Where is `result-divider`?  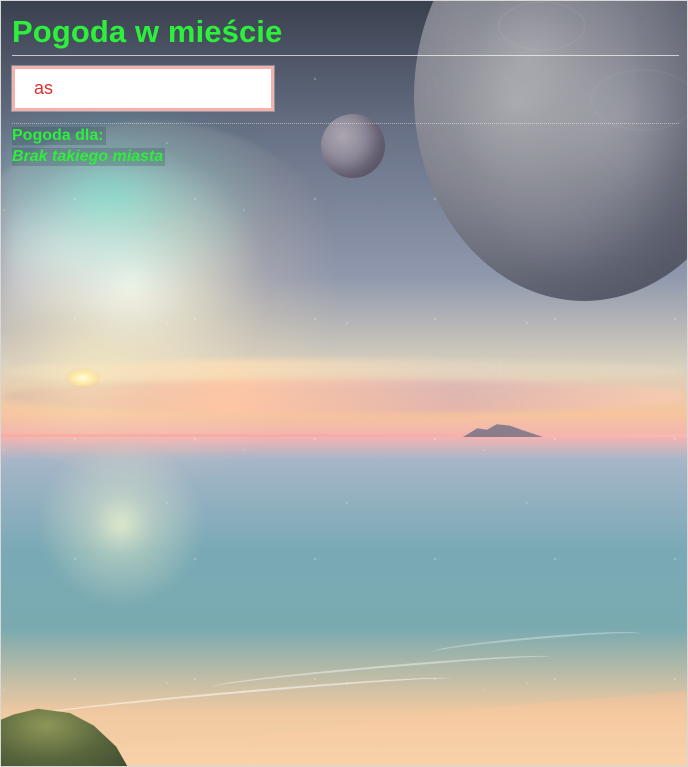
result-divider is located at coordinates (345, 123).